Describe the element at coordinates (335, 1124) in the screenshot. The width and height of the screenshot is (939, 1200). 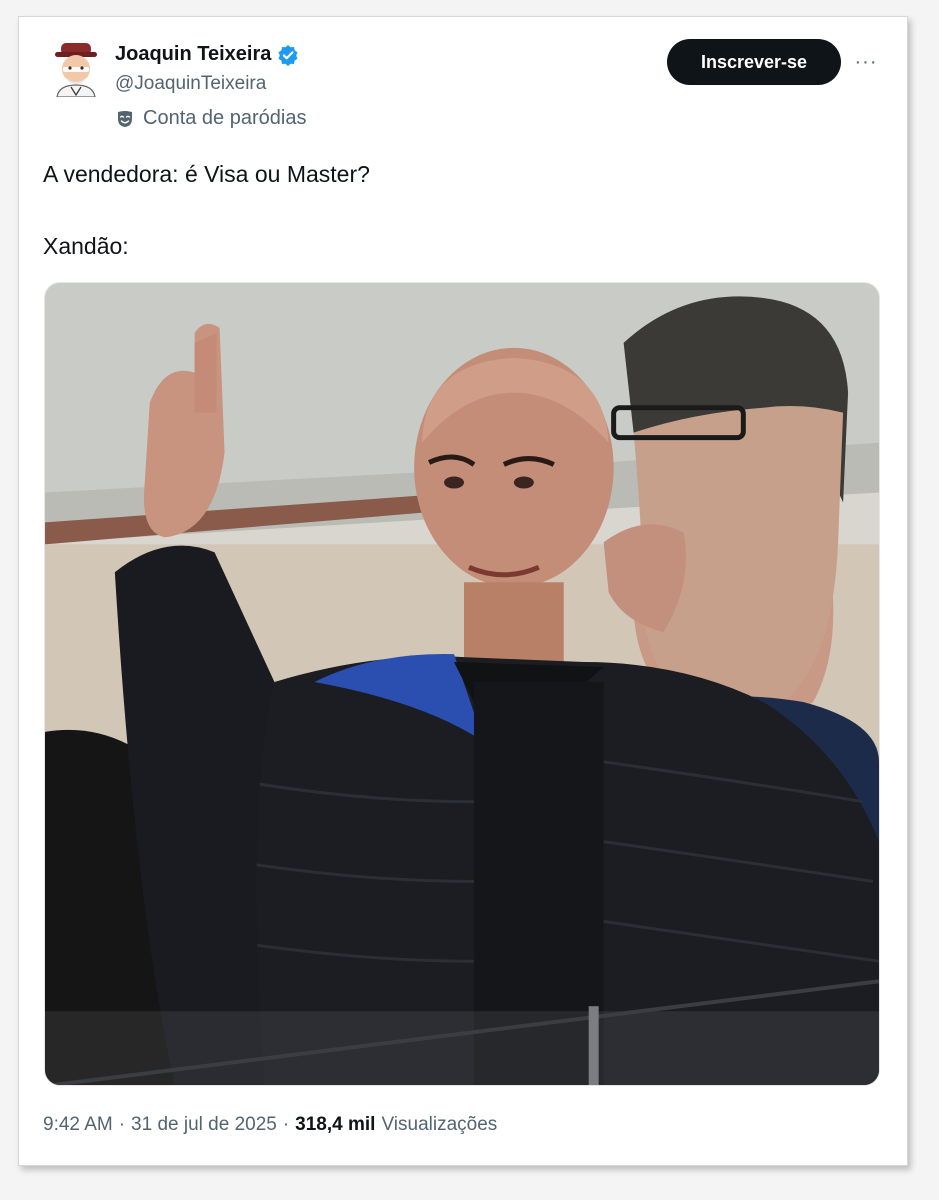
I see `view-count: 318,4 mil` at that location.